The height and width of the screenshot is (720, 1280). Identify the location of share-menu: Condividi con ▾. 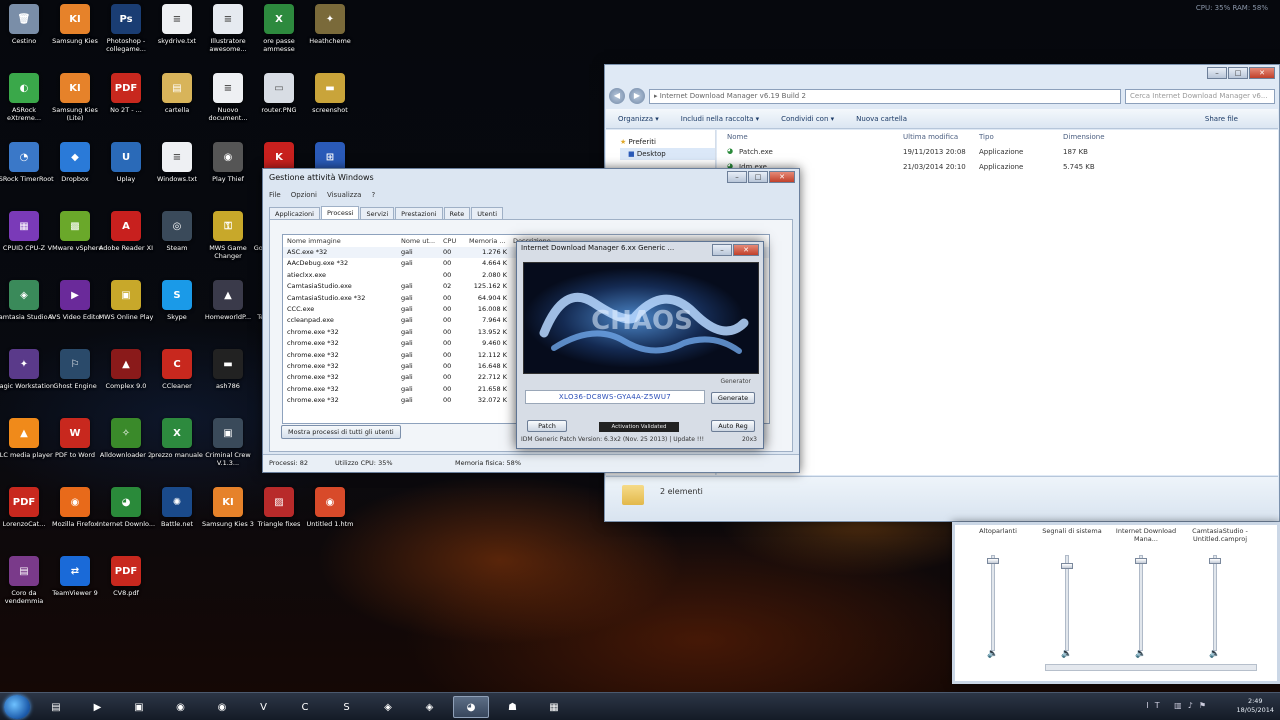
(807, 119).